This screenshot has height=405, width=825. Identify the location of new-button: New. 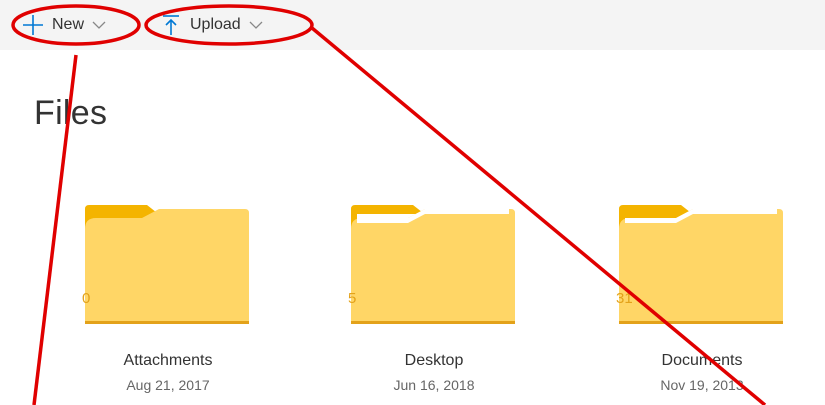
(64, 25).